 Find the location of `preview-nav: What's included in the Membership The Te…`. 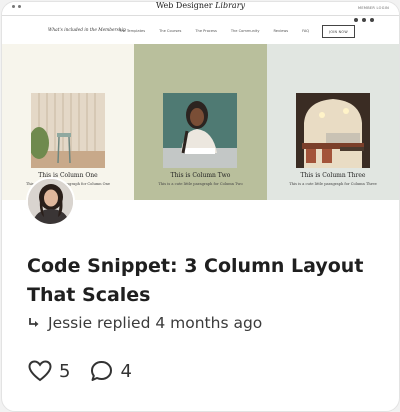

preview-nav: What's included in the Membership The Te… is located at coordinates (200, 31).